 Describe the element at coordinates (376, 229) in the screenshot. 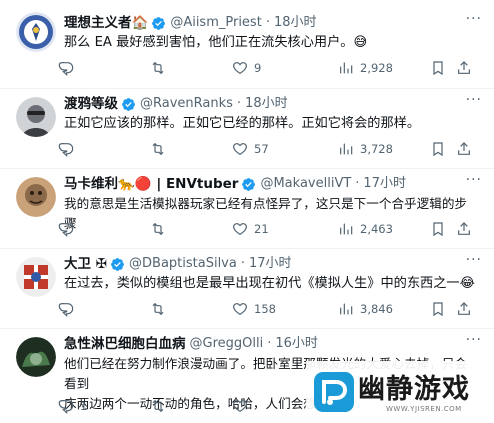

I see `view-count: 2,463` at that location.